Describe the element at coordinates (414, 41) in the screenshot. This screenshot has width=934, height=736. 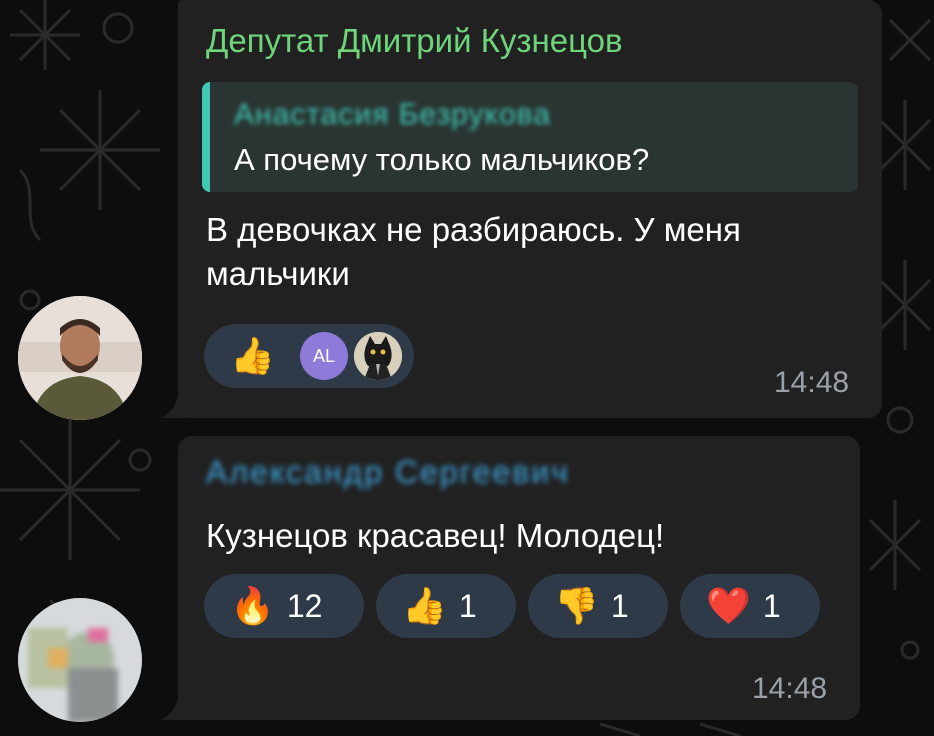
I see `sender-name: Депутат Дмитрий Кузнецов` at that location.